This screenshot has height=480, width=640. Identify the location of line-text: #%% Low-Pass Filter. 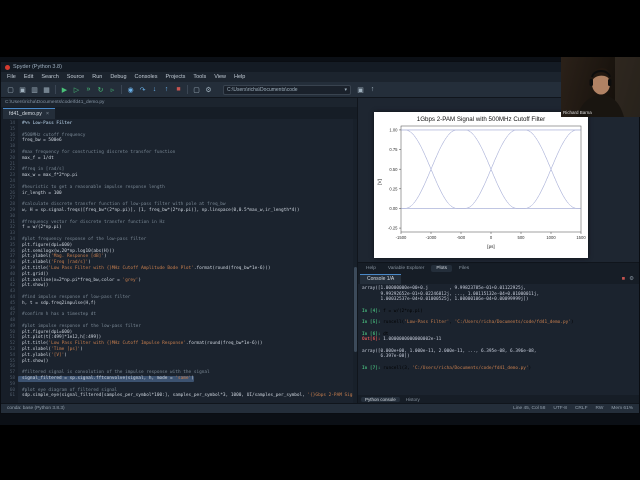
(47, 123).